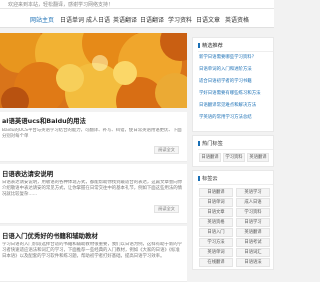  I want to click on tag-chip: 在线翻译, so click(216, 262).